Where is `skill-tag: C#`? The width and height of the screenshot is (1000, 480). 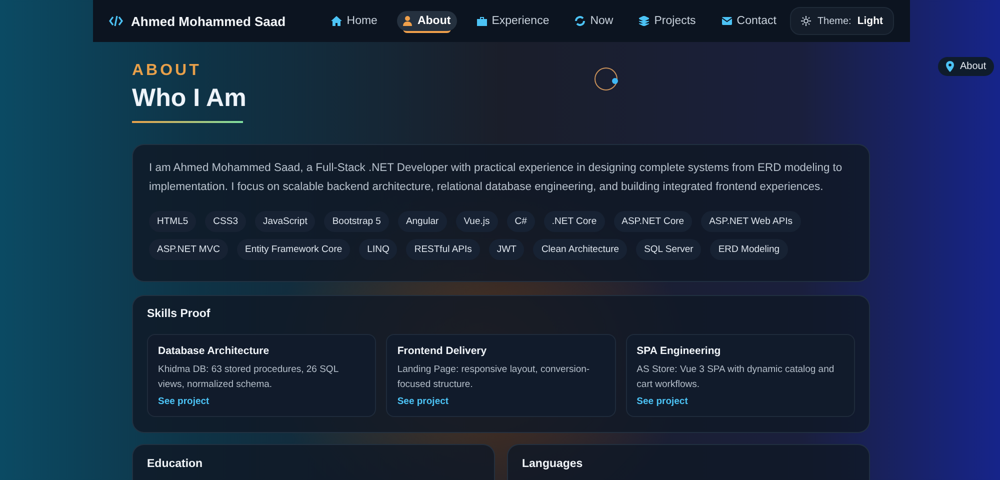 skill-tag: C# is located at coordinates (520, 221).